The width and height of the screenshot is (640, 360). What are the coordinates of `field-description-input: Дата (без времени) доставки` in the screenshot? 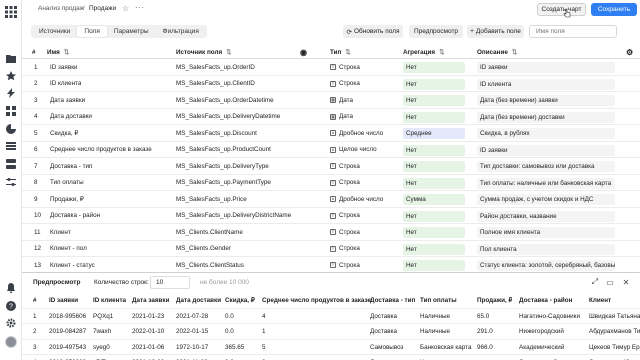 It's located at (546, 117).